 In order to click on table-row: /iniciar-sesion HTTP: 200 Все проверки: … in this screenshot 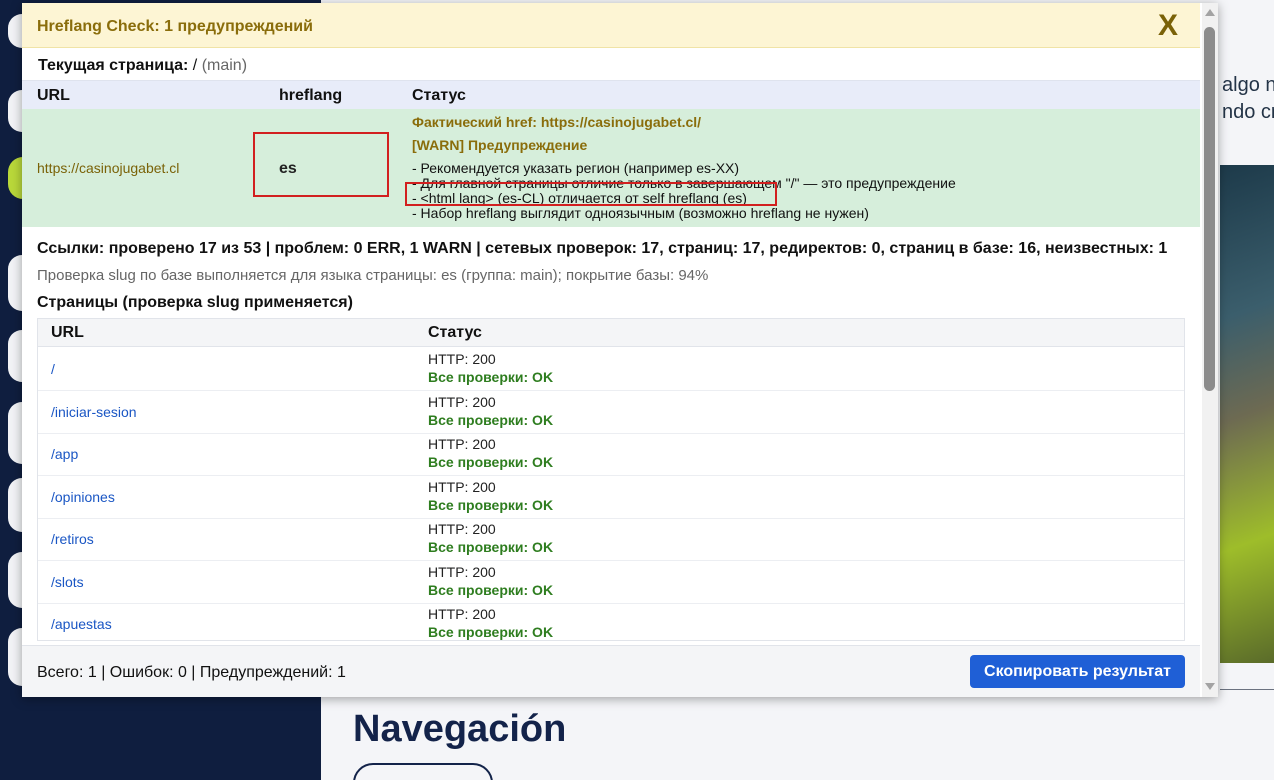, I will do `click(611, 412)`.